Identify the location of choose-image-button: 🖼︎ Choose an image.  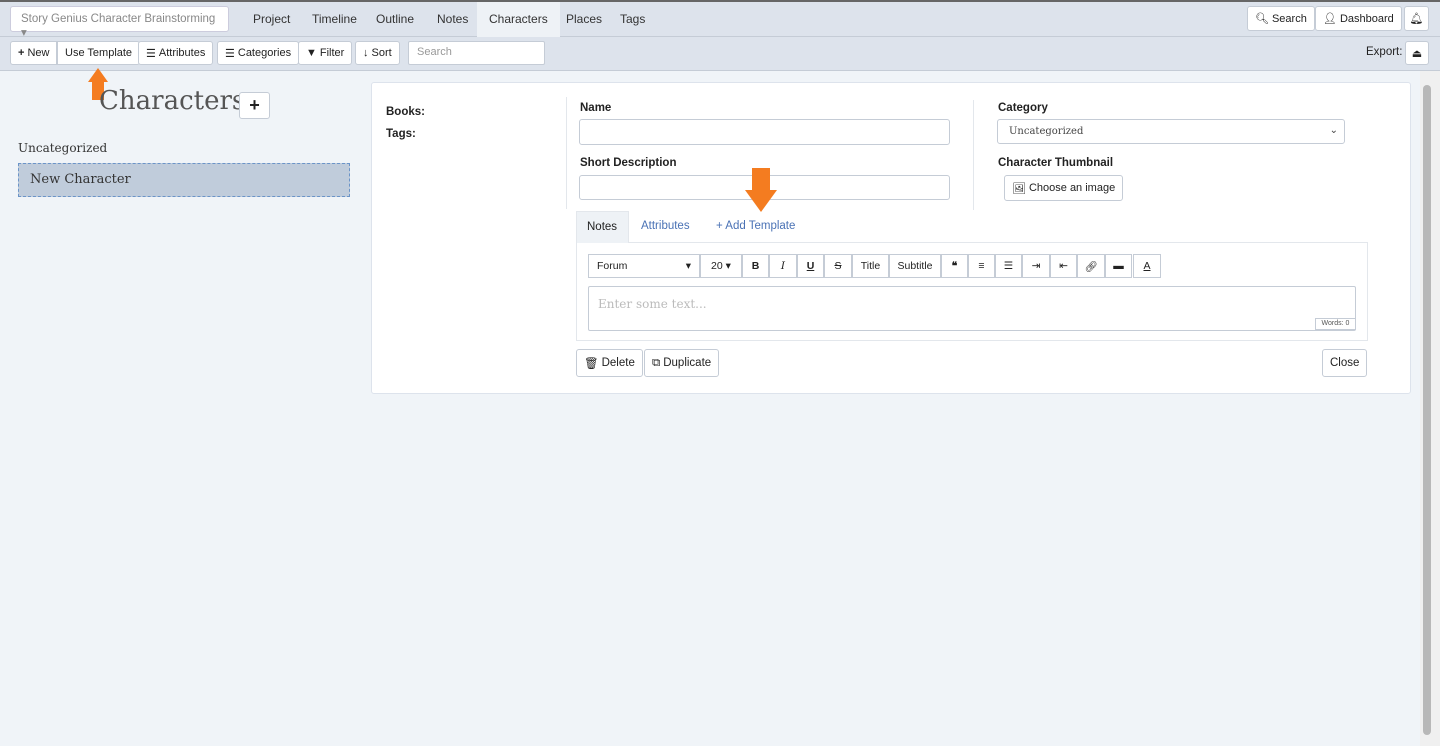
(1064, 188).